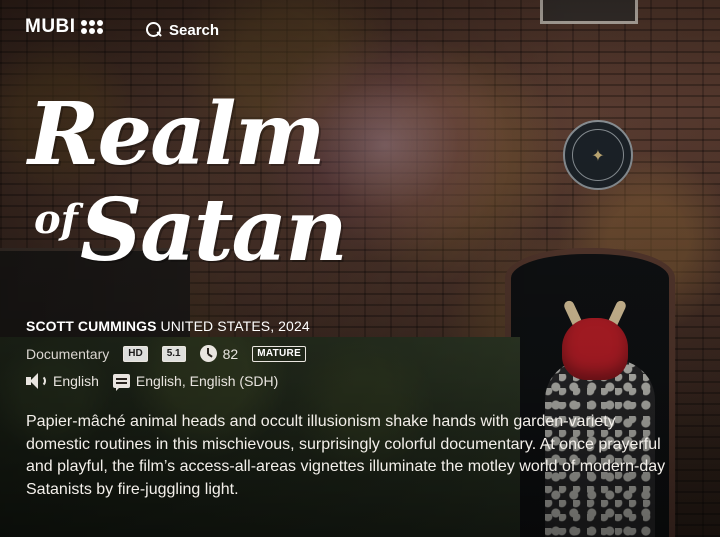  What do you see at coordinates (207, 381) in the screenshot?
I see `subtitle-languages: English, English (SDH)` at bounding box center [207, 381].